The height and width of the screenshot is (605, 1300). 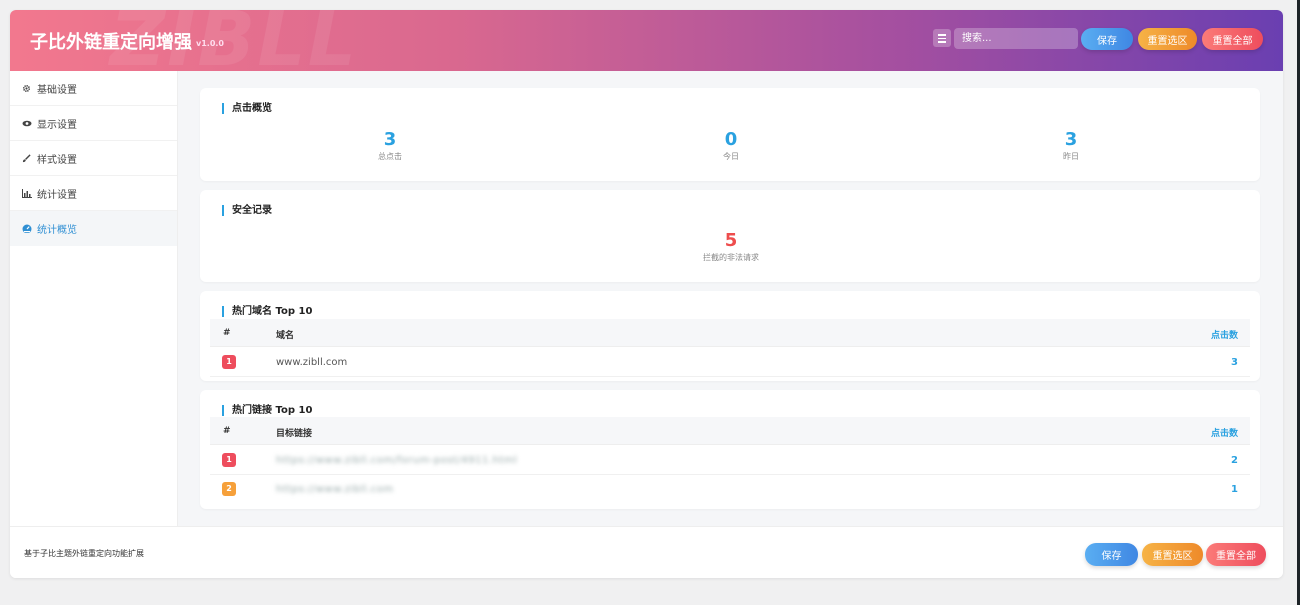 I want to click on table-header: # 目标链接 点击数, so click(x=730, y=431).